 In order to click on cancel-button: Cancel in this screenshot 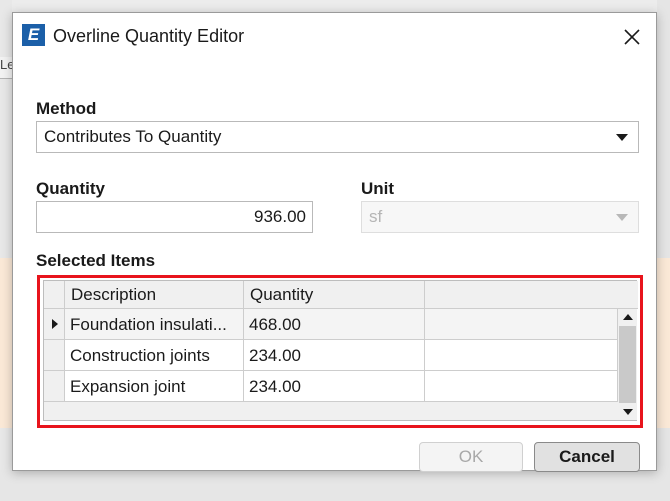, I will do `click(587, 457)`.